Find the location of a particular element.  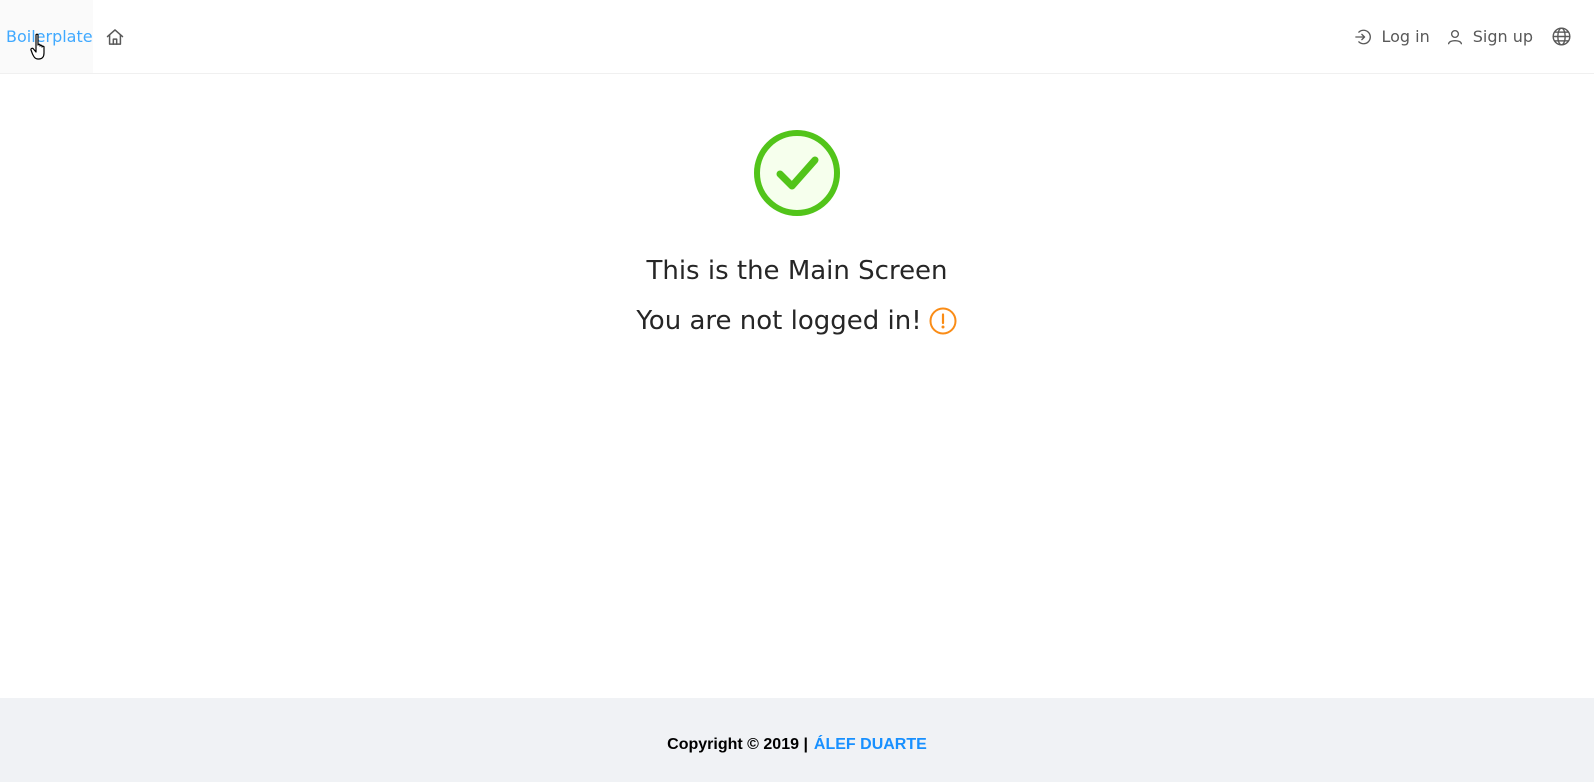

language-switcher is located at coordinates (1561, 36).